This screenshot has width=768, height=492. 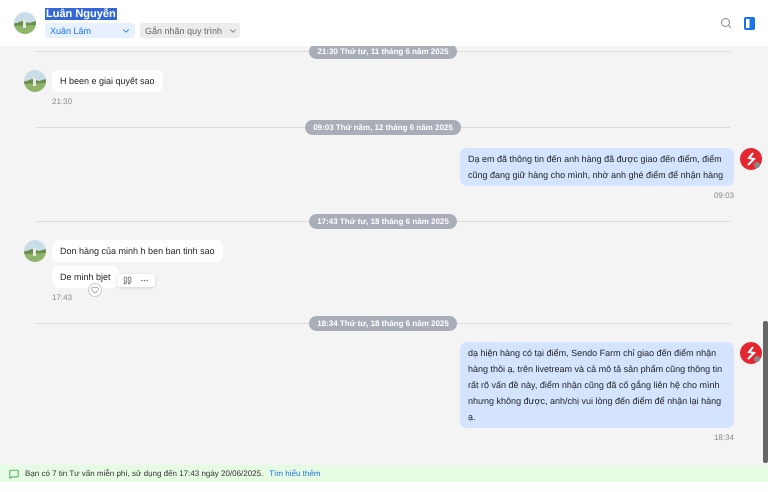 What do you see at coordinates (107, 81) in the screenshot?
I see `message-bubble: H been e giai quyết sao` at bounding box center [107, 81].